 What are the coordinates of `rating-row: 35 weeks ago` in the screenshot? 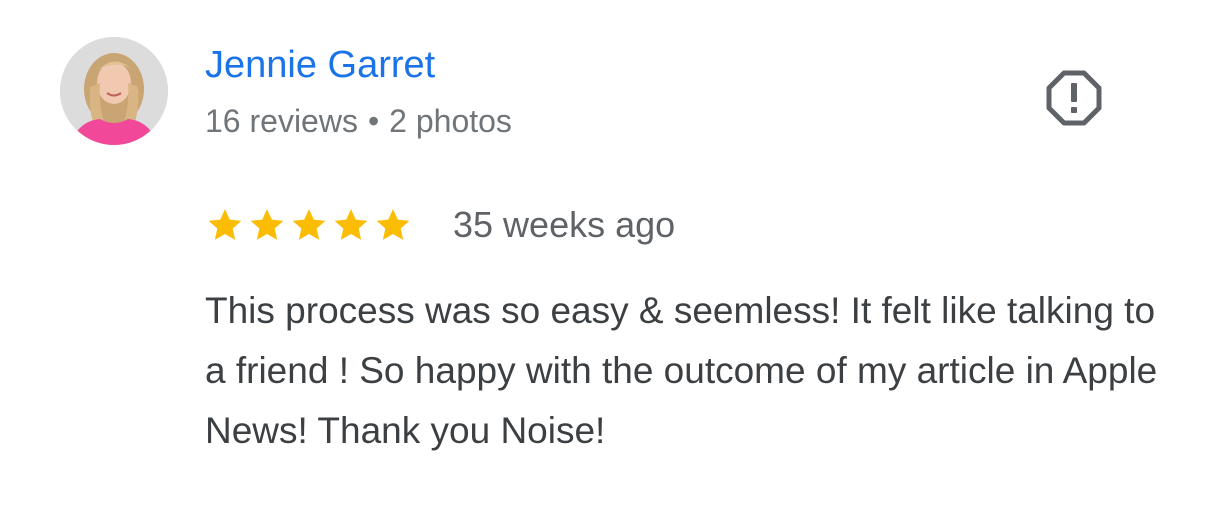 It's located at (440, 225).